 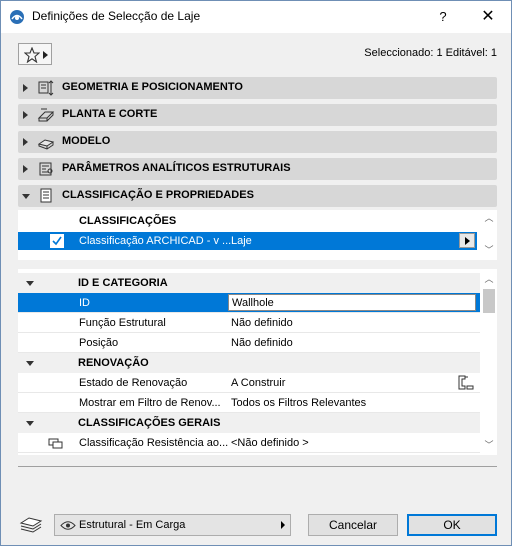 What do you see at coordinates (430, 53) in the screenshot?
I see `selection-count: Seleccionado: 1 Editável: 1` at bounding box center [430, 53].